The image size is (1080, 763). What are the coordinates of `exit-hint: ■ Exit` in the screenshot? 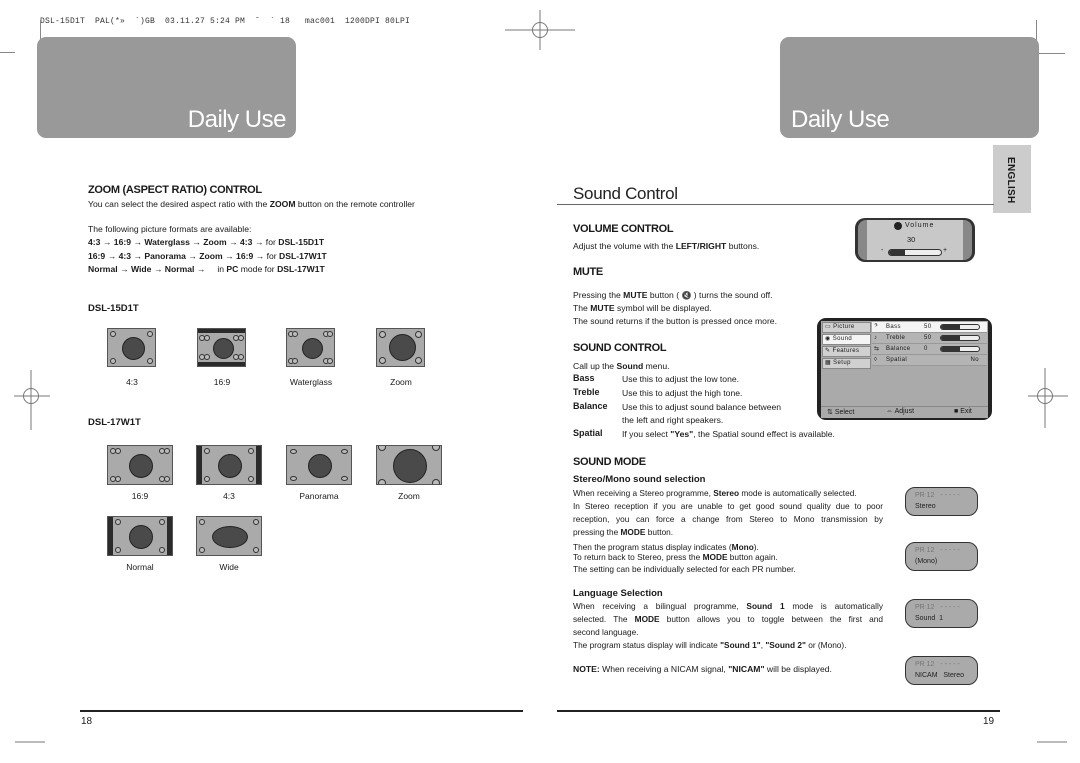 It's located at (963, 411).